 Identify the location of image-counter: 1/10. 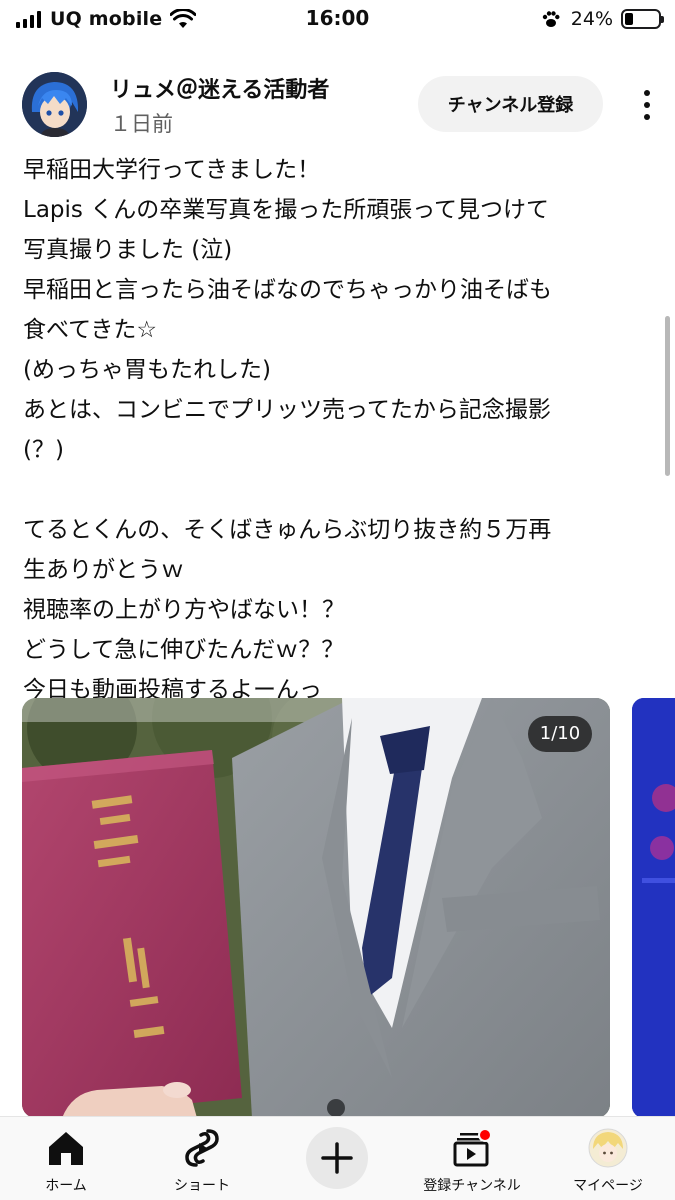
(560, 734).